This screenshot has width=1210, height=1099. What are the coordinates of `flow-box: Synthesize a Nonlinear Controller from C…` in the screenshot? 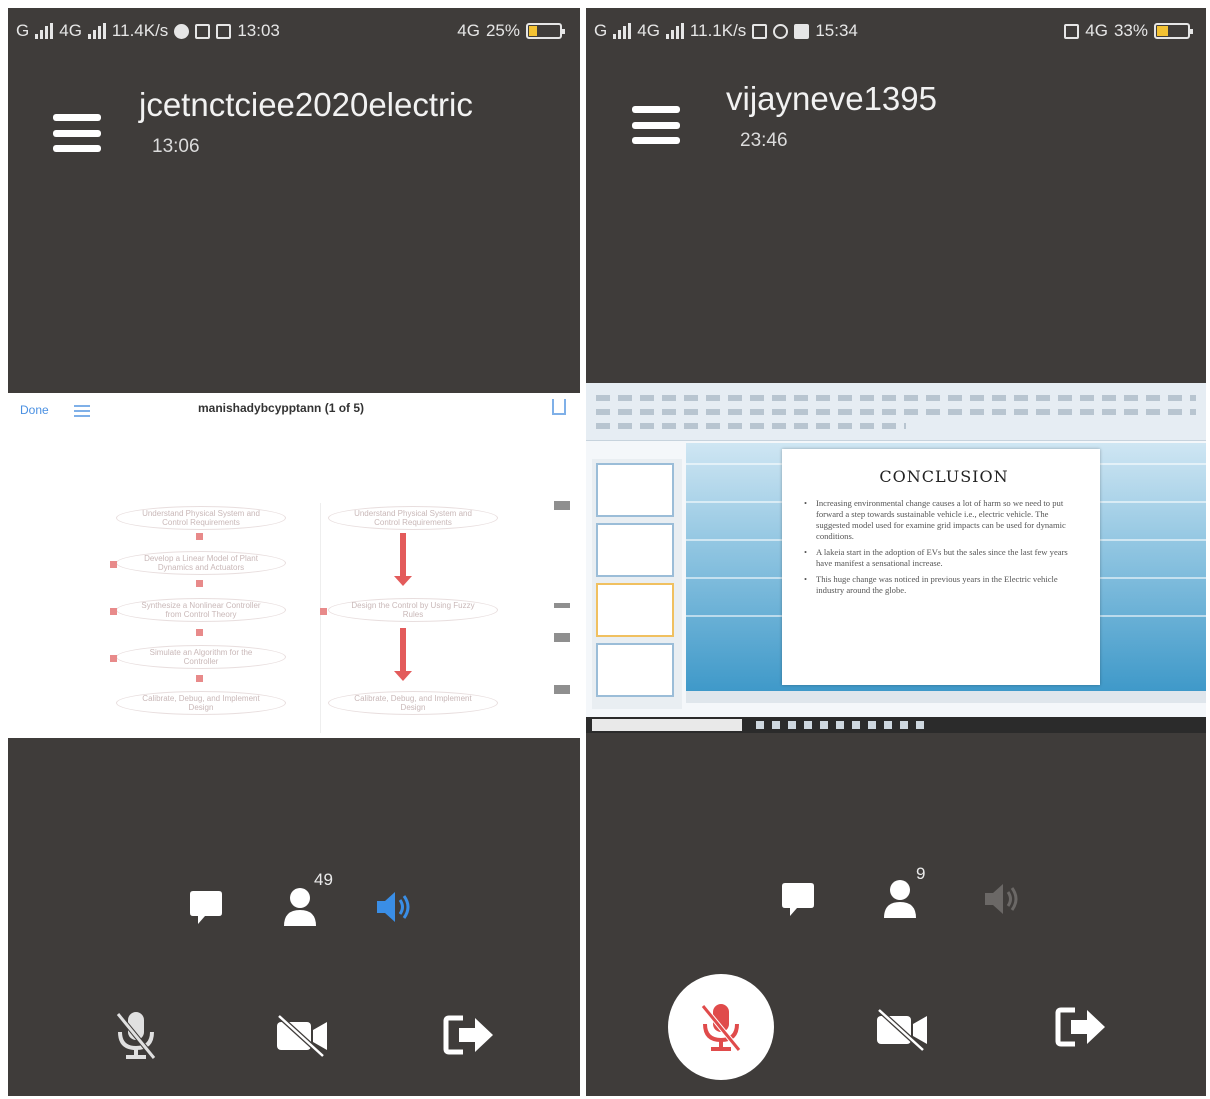 It's located at (201, 610).